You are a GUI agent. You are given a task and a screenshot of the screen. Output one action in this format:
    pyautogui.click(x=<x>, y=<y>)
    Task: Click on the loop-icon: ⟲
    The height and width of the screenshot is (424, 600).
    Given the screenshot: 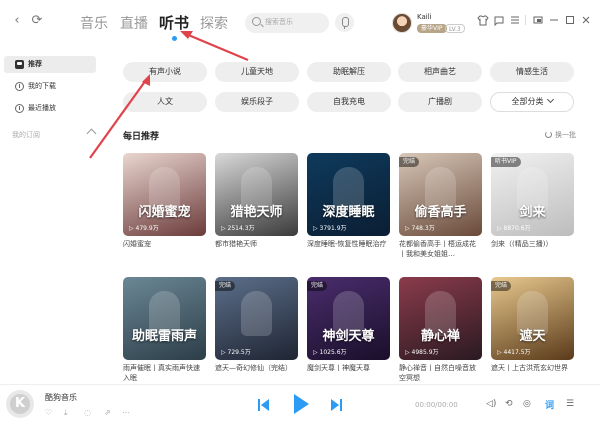 What is the action you would take?
    pyautogui.click(x=509, y=404)
    